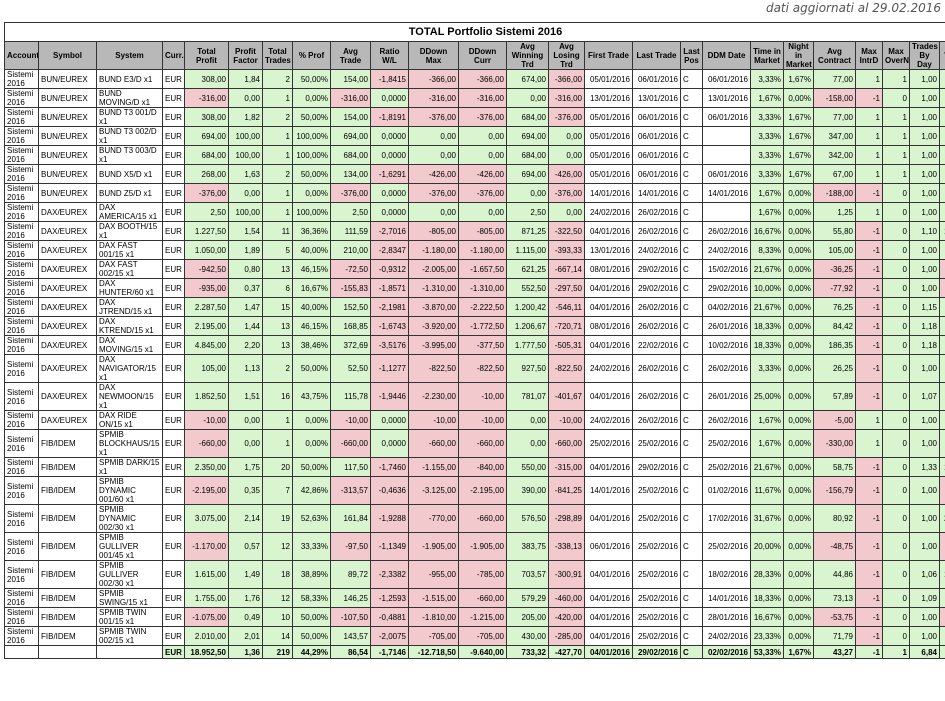 This screenshot has height=701, width=945. What do you see at coordinates (67, 193) in the screenshot?
I see `cell-symbol: BUN/EUREX` at bounding box center [67, 193].